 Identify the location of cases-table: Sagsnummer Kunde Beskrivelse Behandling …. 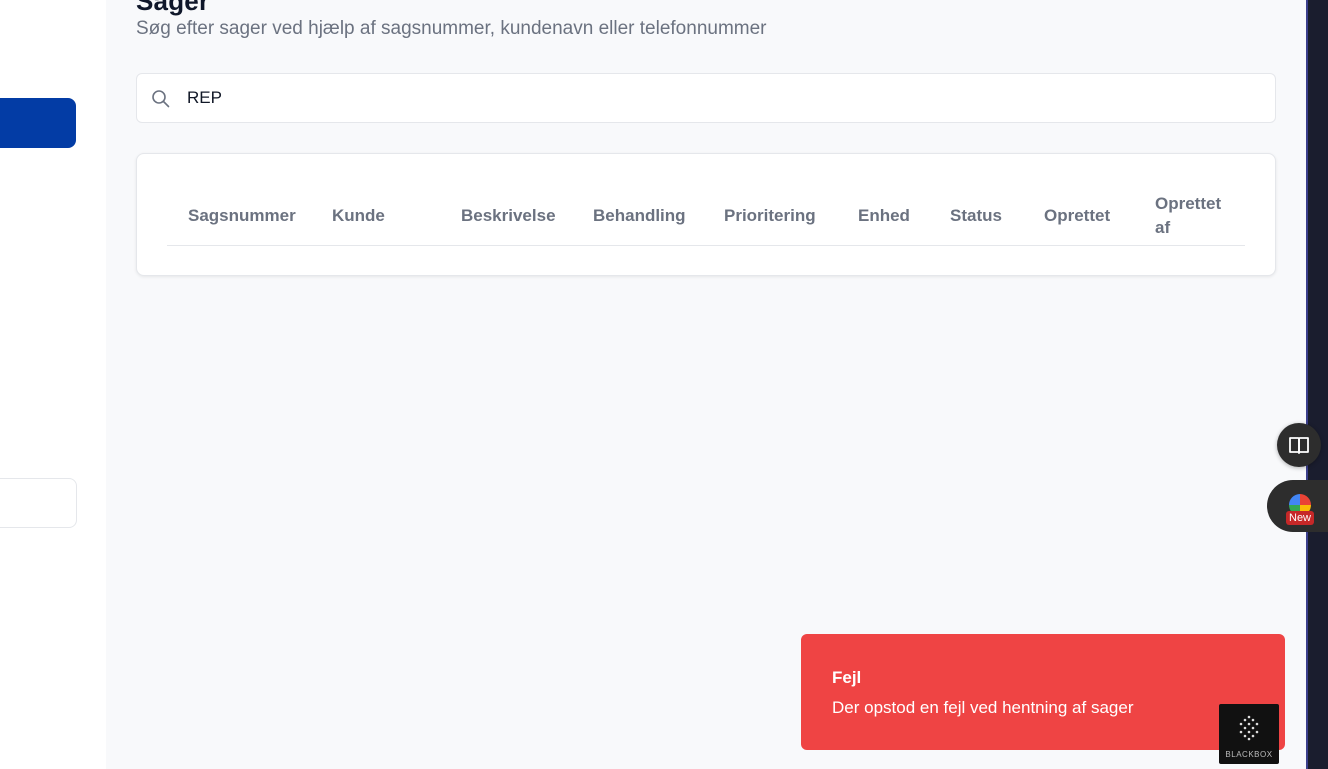
(706, 214).